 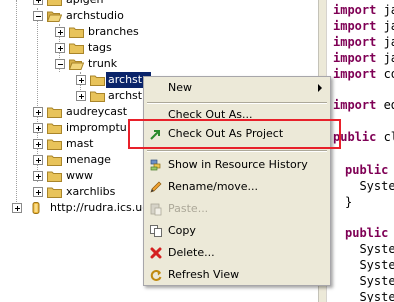 I want to click on tree-item-archstudio: archstudio, so click(x=100, y=16).